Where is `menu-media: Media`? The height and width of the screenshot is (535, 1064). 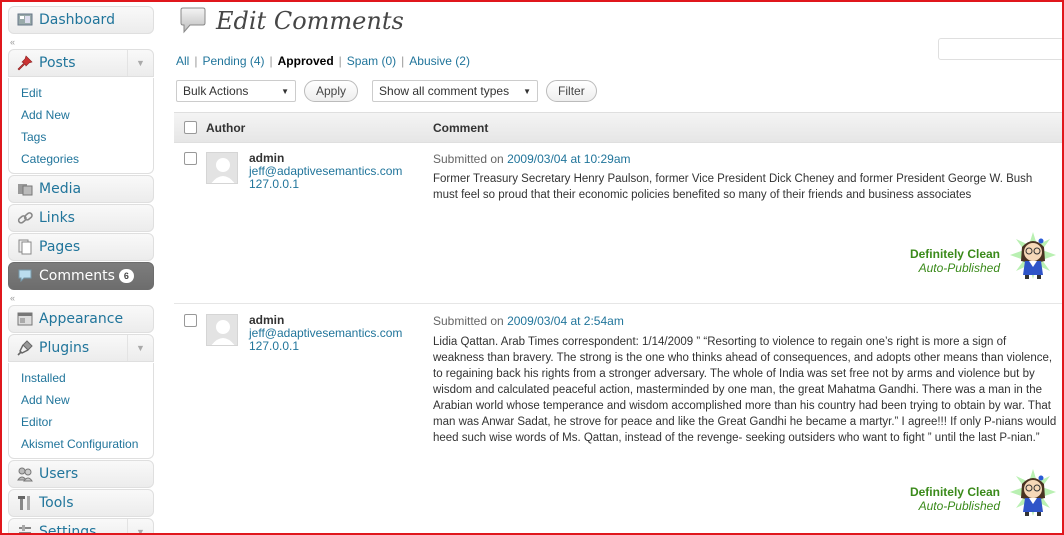 menu-media: Media is located at coordinates (81, 189).